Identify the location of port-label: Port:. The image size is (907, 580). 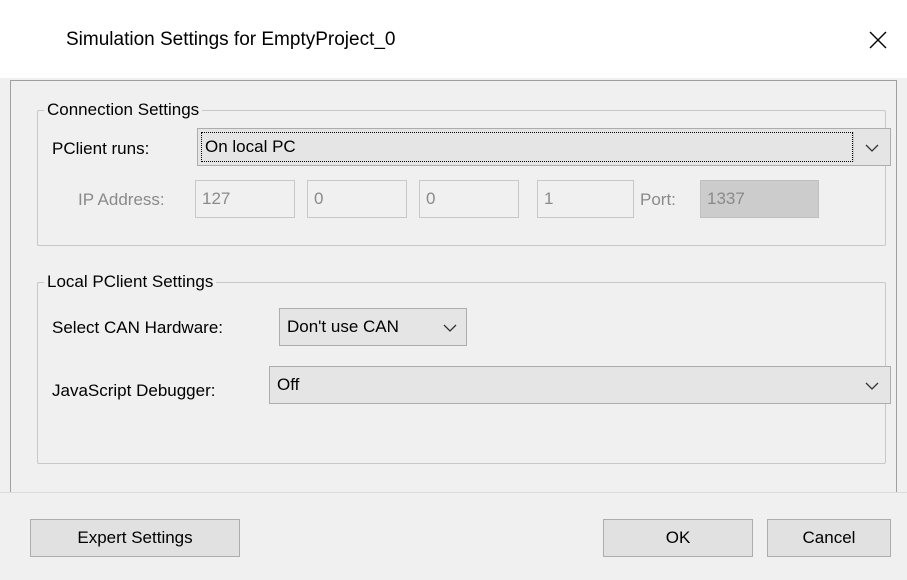
(658, 199).